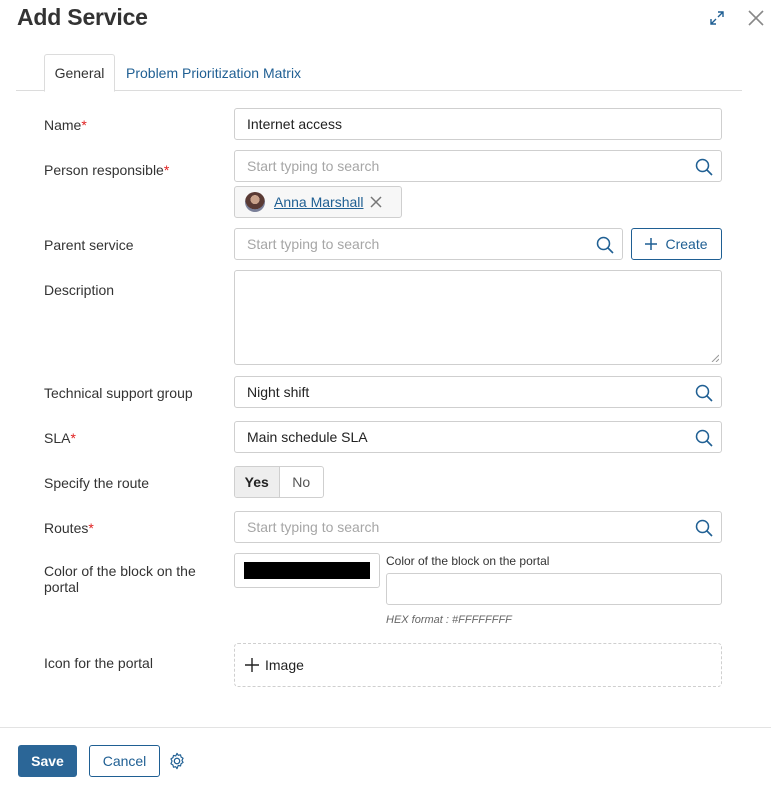 The width and height of the screenshot is (771, 785). What do you see at coordinates (478, 392) in the screenshot?
I see `tech-support-group-input: Night shift` at bounding box center [478, 392].